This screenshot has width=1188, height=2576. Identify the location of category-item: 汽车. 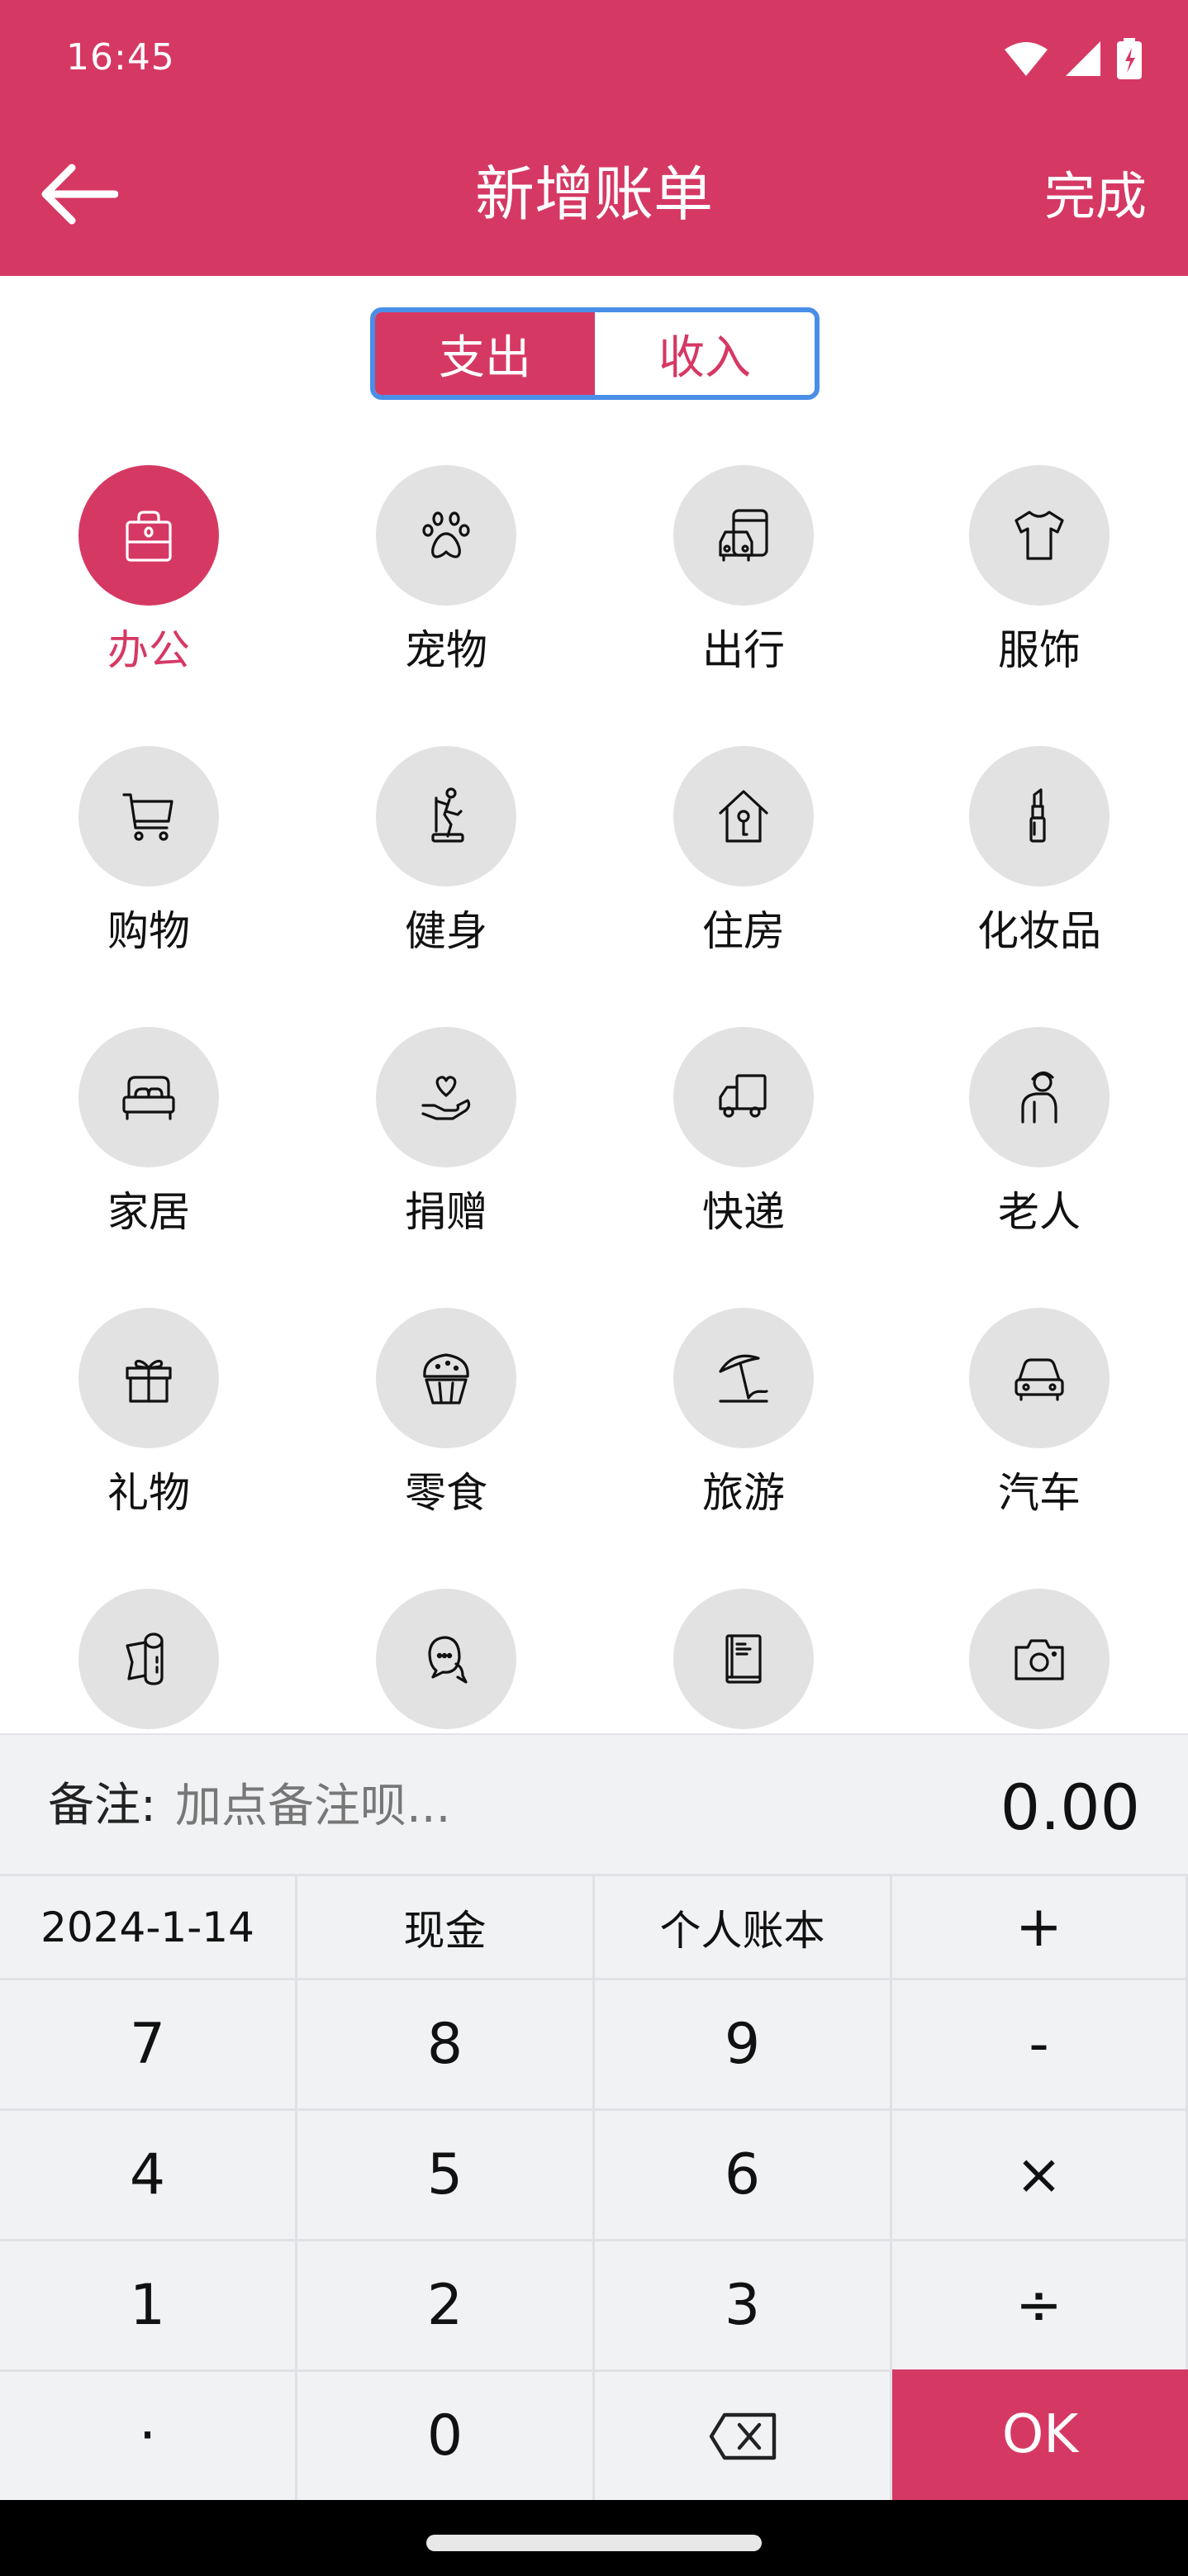
(1039, 1432).